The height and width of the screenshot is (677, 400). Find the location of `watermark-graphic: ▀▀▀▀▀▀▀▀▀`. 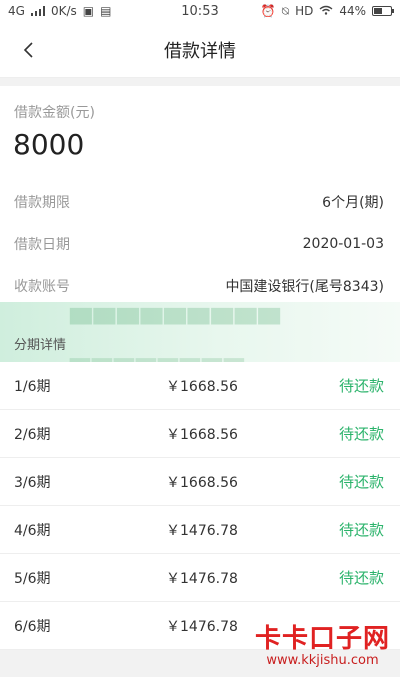

watermark-graphic: ▀▀▀▀▀▀▀▀▀ is located at coordinates (176, 324).